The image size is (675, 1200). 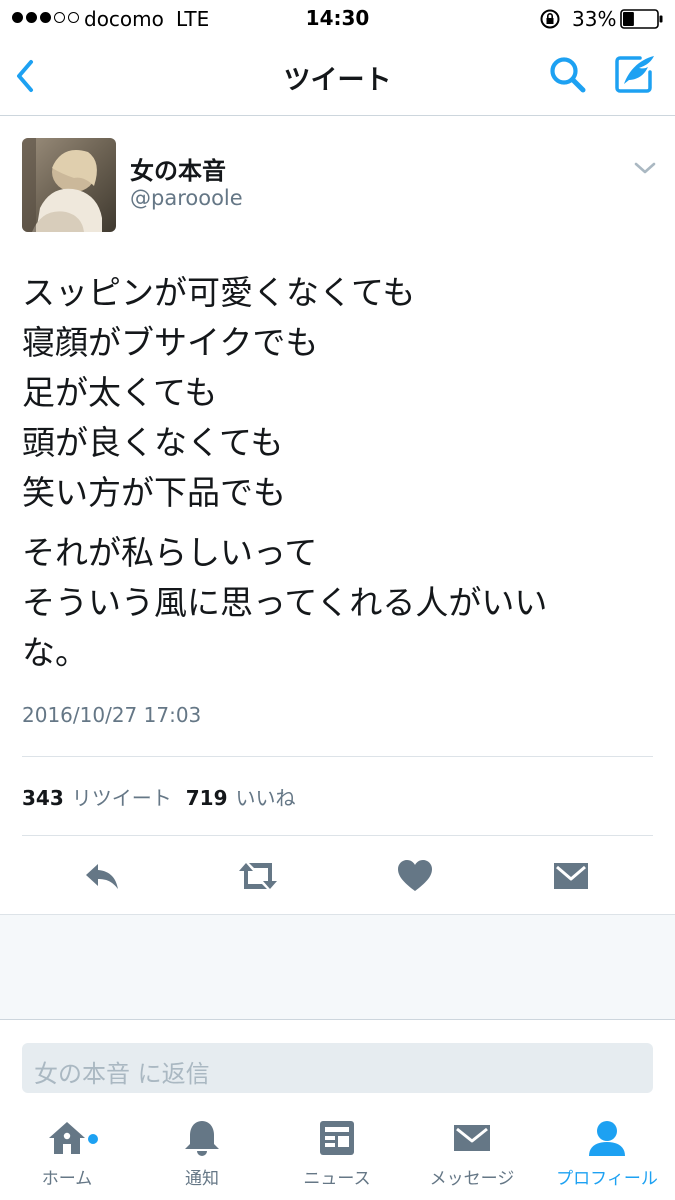 I want to click on avatar, so click(x=69, y=185).